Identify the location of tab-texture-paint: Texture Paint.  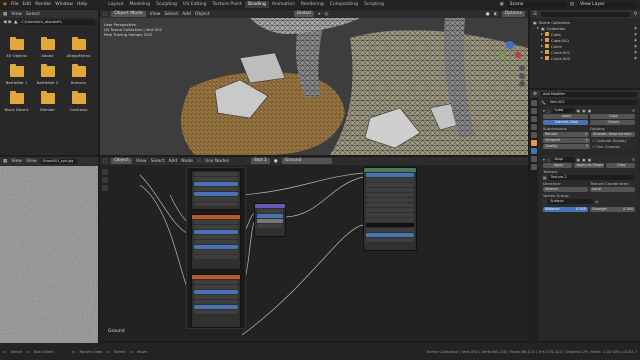
(227, 4).